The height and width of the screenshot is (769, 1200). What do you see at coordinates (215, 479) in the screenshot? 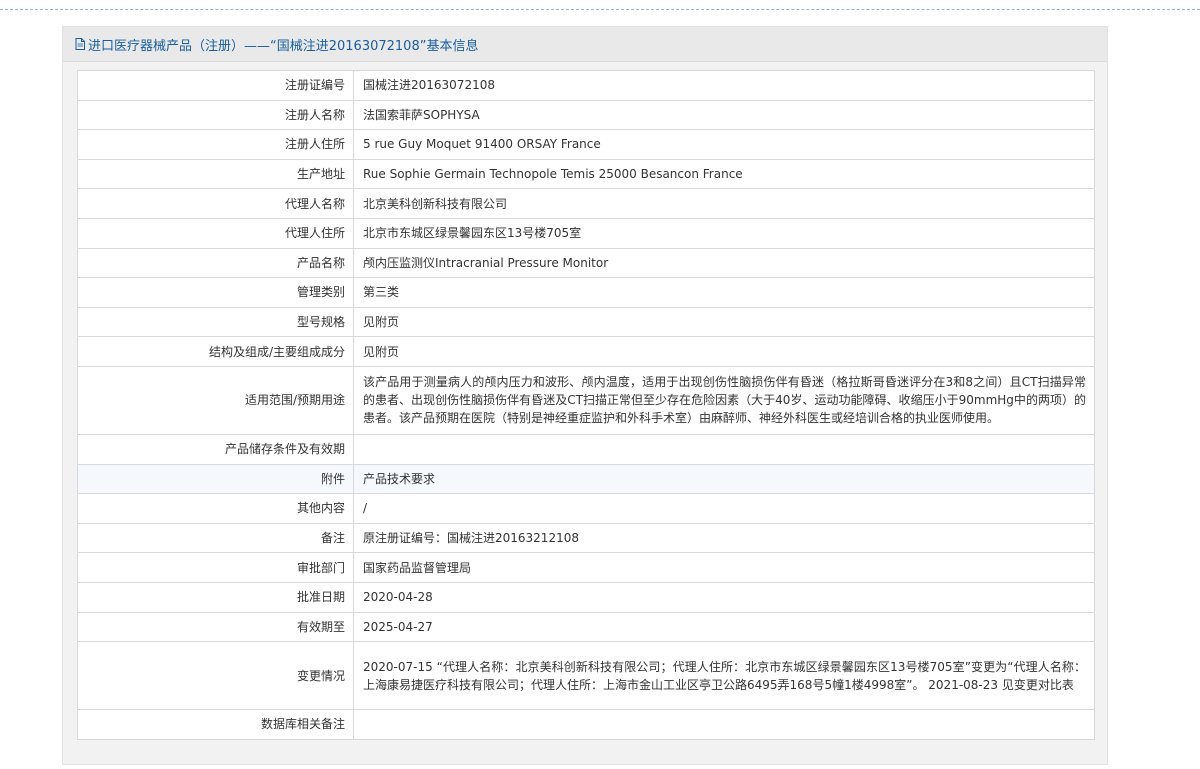
I see `row-label: 附件` at bounding box center [215, 479].